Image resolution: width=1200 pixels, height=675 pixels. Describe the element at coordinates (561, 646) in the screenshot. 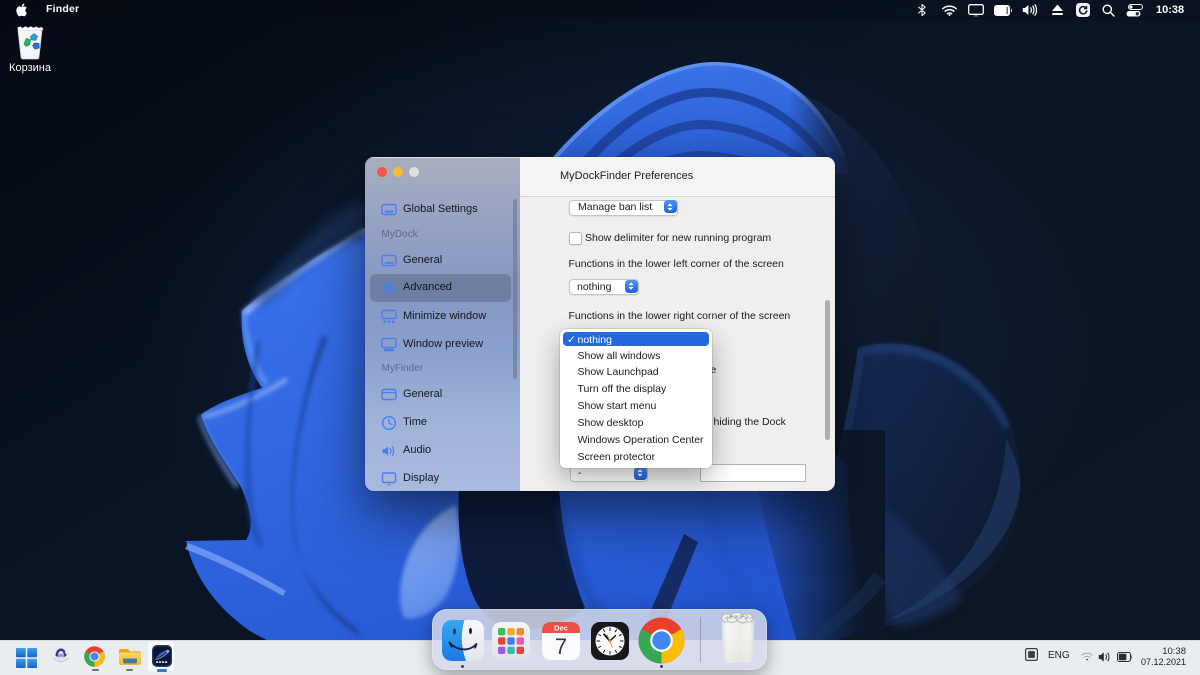

I see `svg-text: 7` at that location.